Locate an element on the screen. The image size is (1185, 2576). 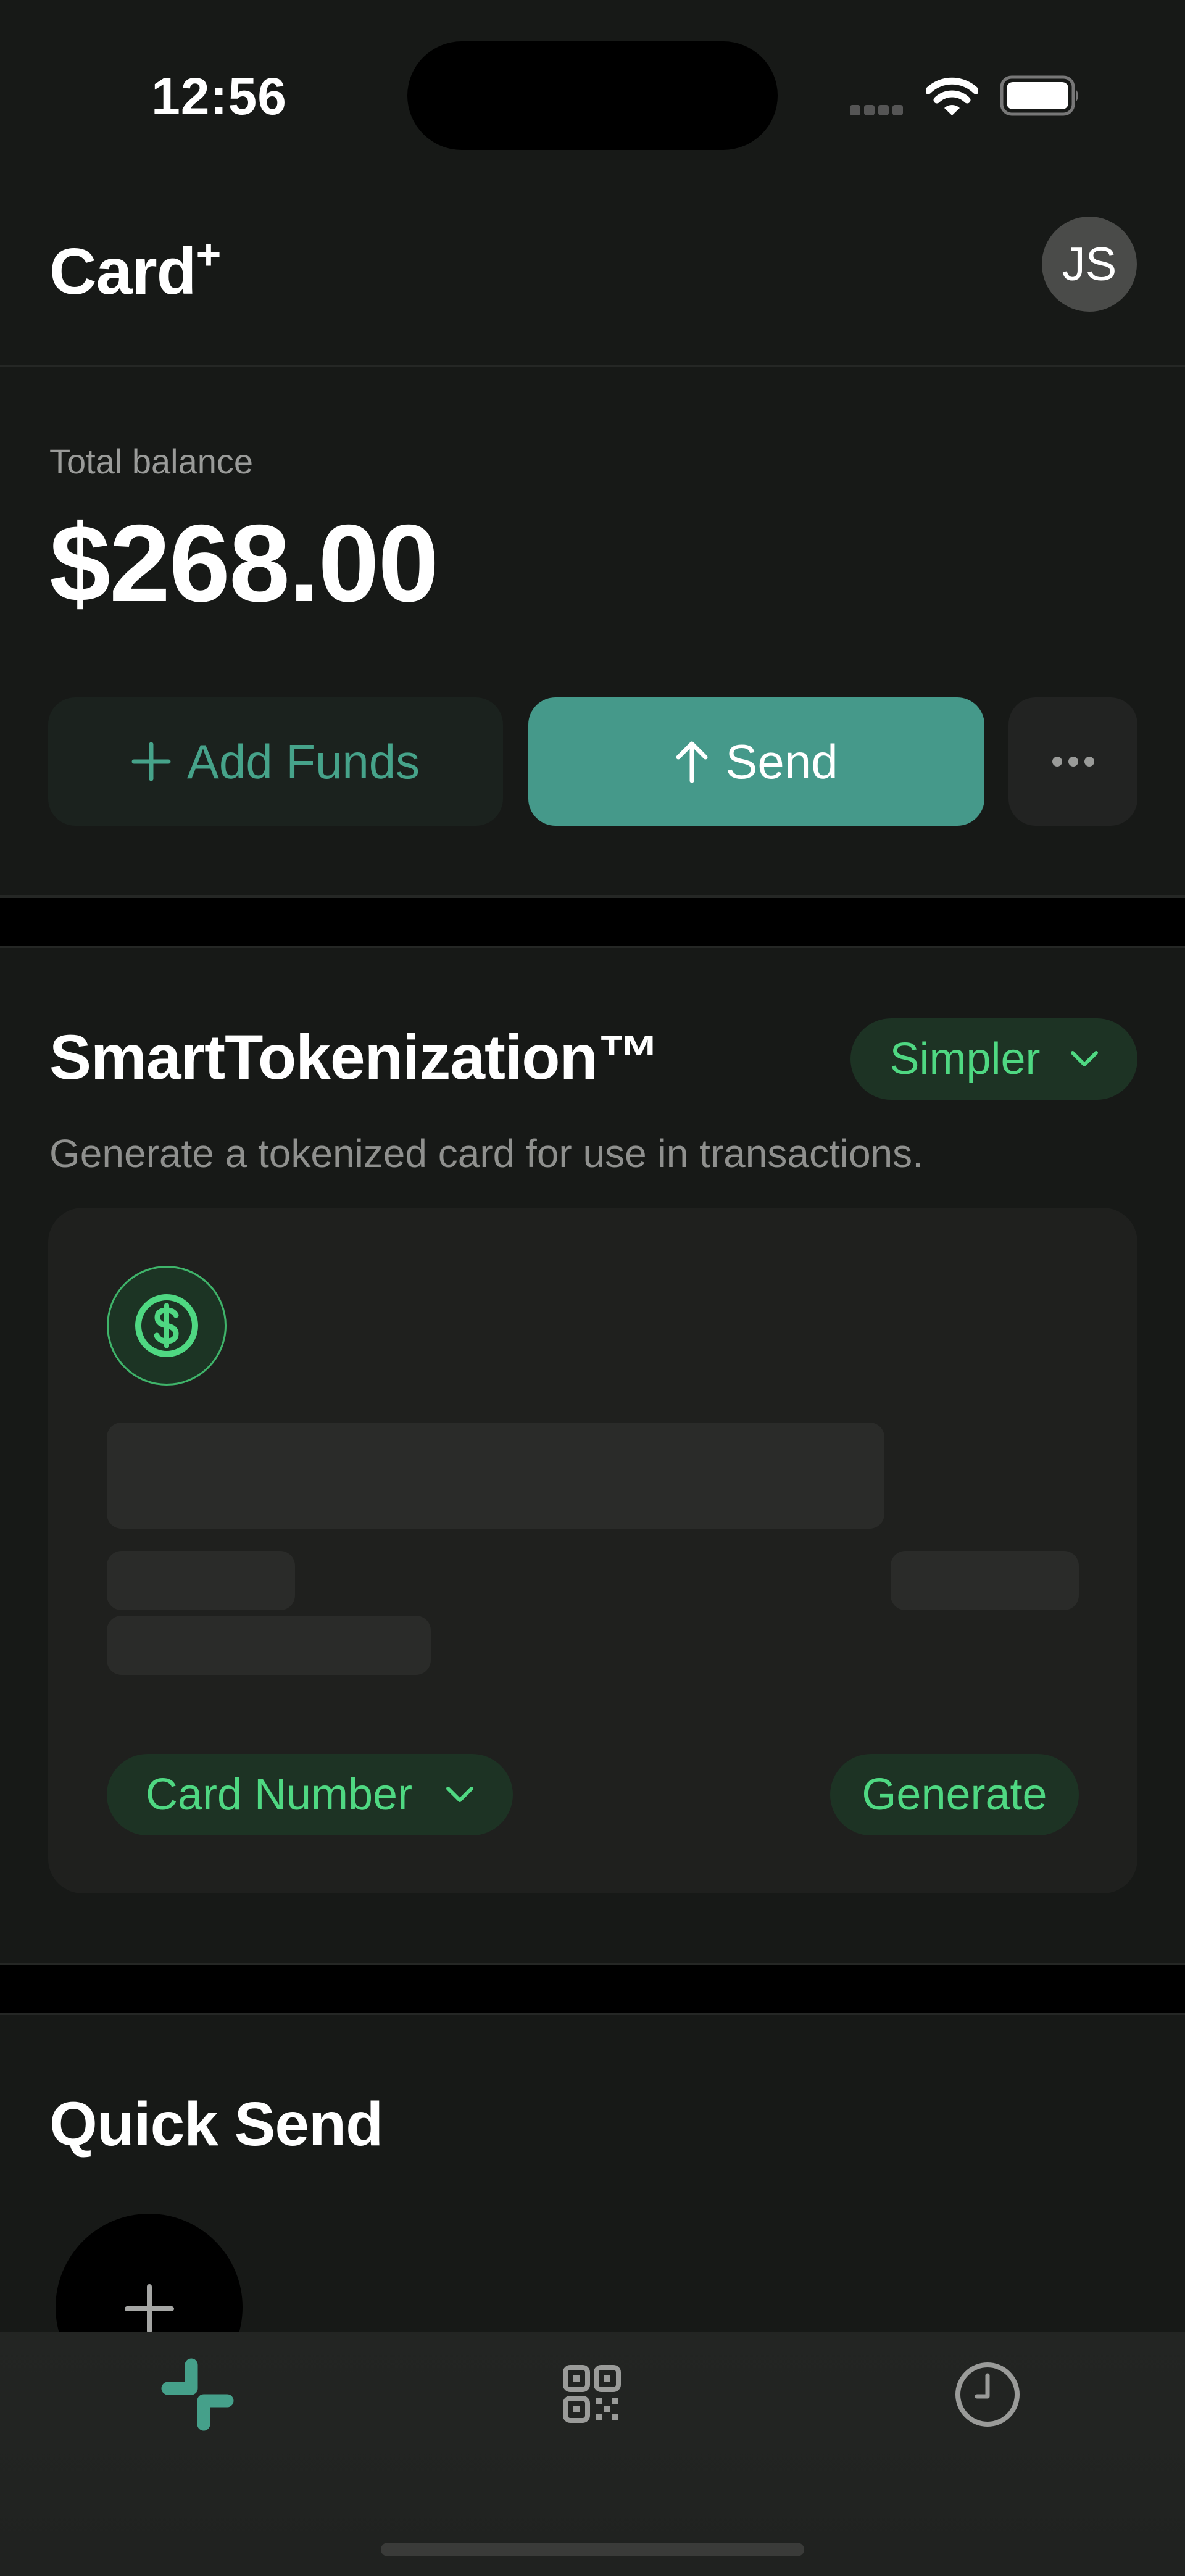
qr-code-icon is located at coordinates (592, 2394).